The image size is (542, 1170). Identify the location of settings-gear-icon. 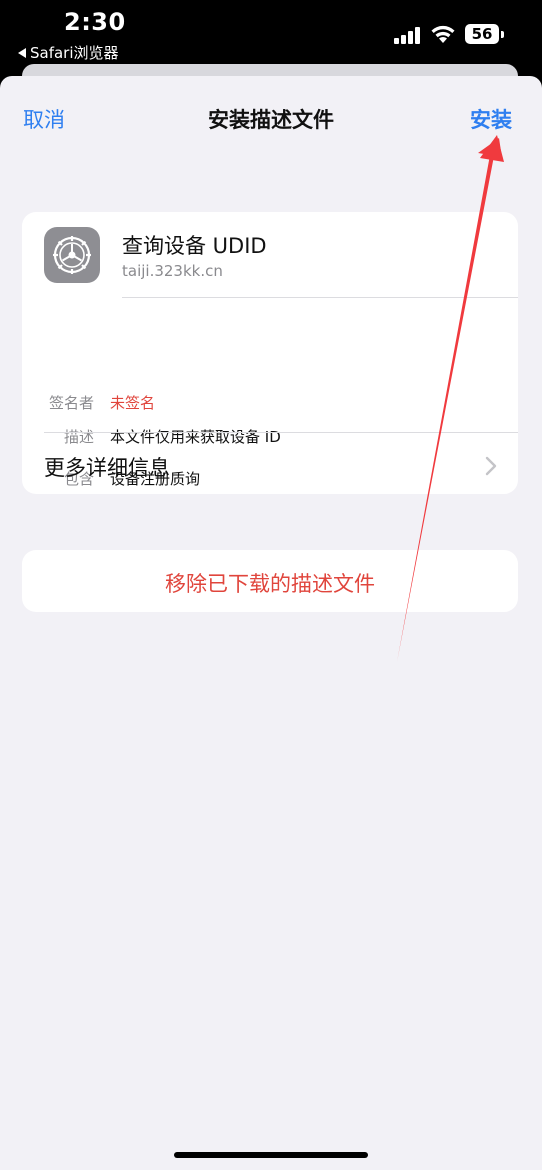
(72, 255).